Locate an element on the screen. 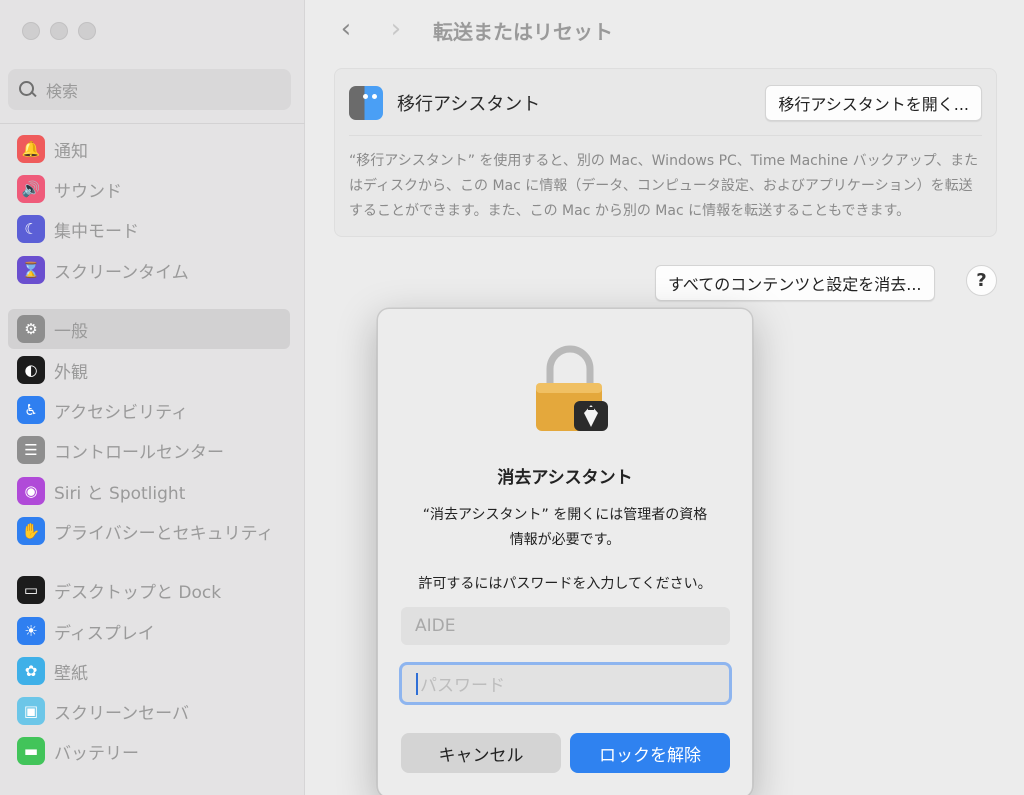  dialog-message-line: “消去アシスタント” を開くには管理者の資格 is located at coordinates (565, 515).